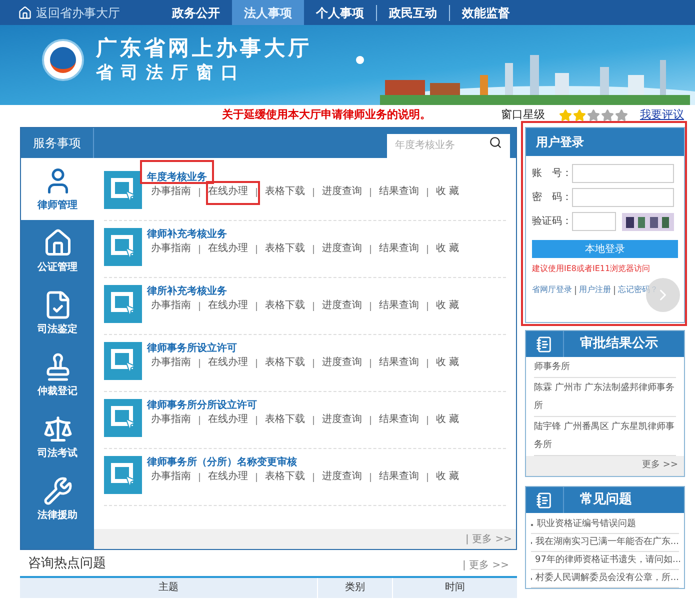 The image size is (695, 608). Describe the element at coordinates (662, 115) in the screenshot. I see `review-link: 我要评议` at that location.